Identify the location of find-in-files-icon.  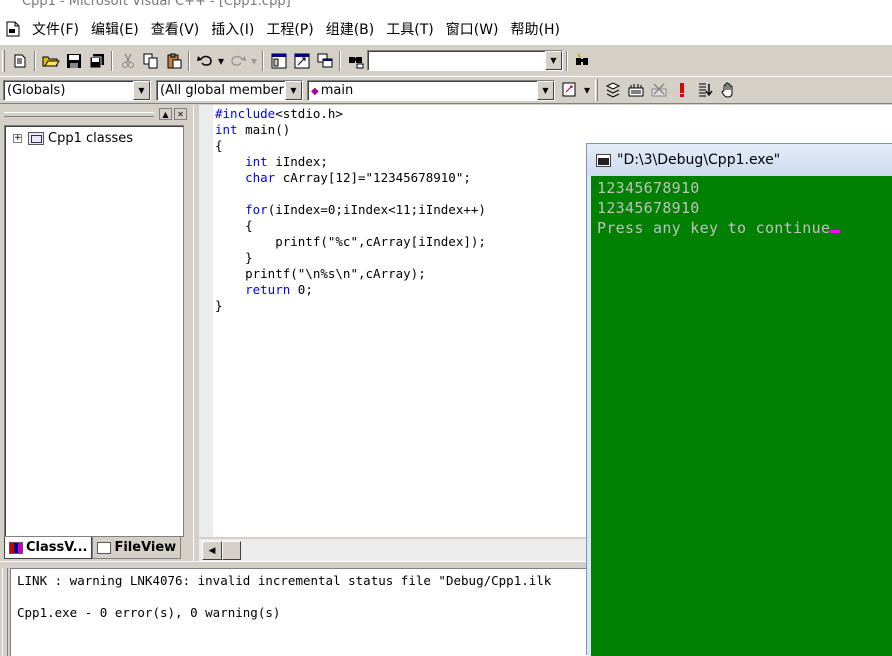
(355, 61).